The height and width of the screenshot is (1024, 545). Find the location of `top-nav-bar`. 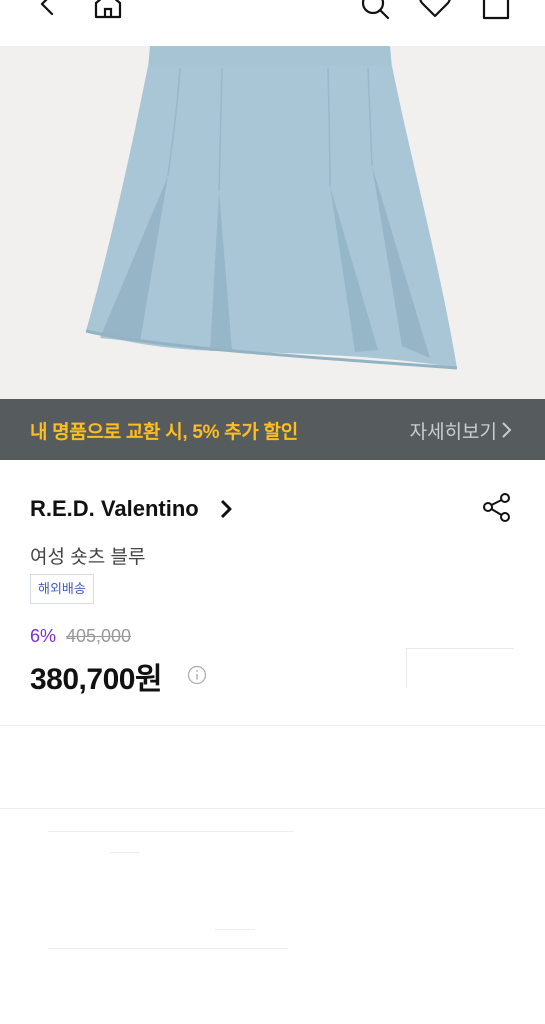

top-nav-bar is located at coordinates (272, 23).